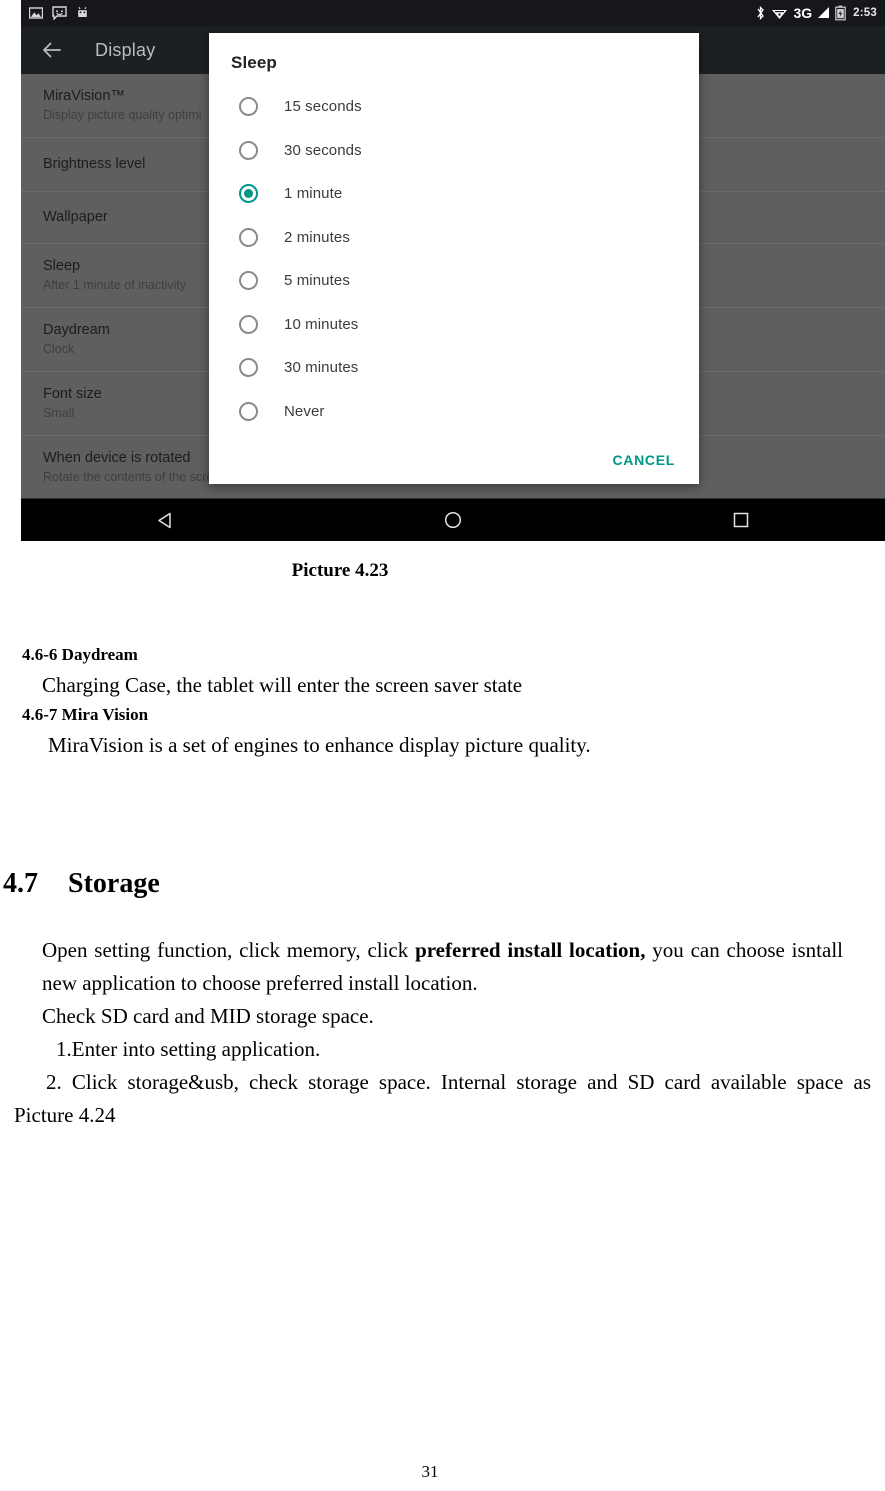 The image size is (885, 1491). I want to click on image-icon, so click(36, 13).